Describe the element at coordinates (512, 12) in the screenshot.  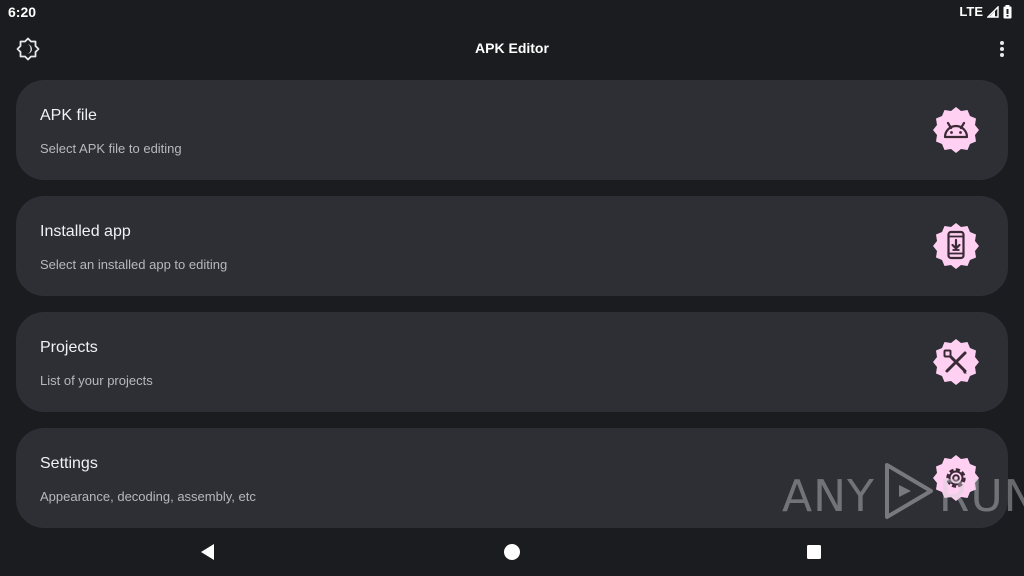
I see `status-bar: 6:20 LTE` at that location.